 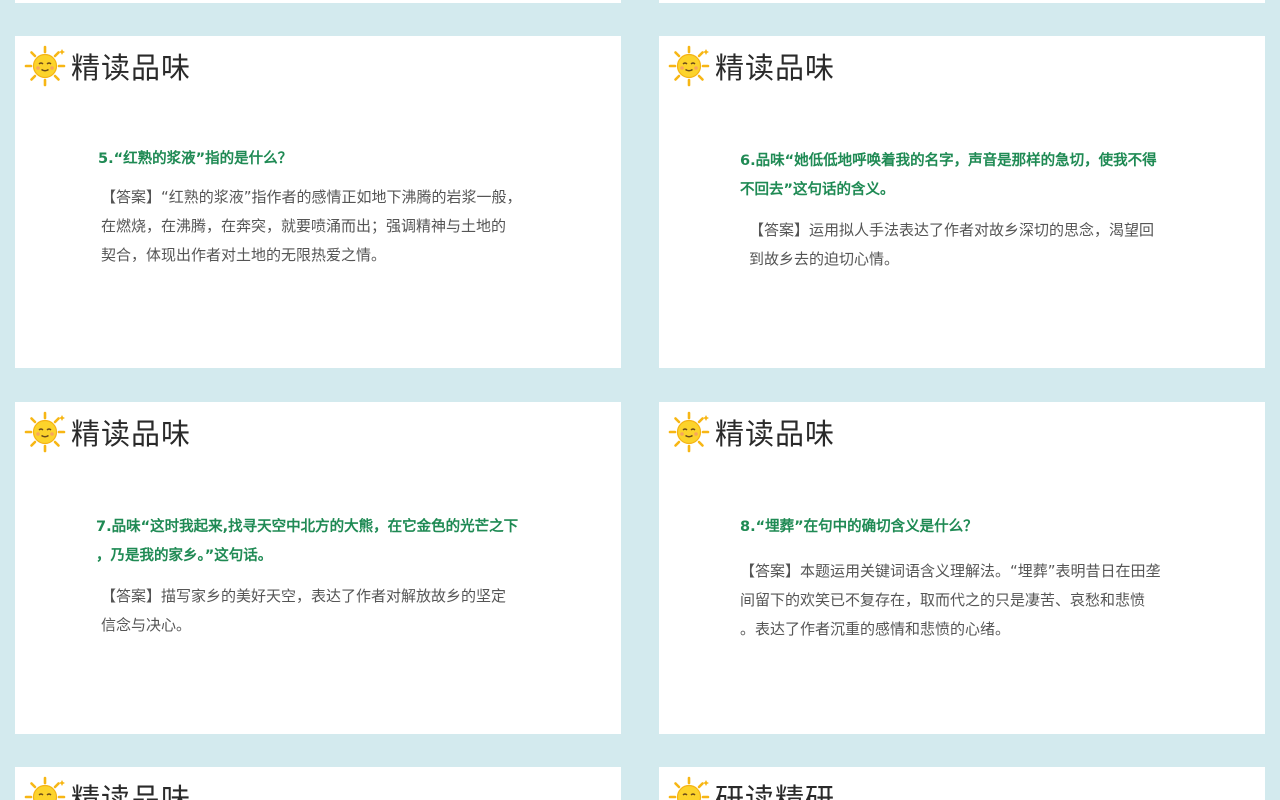 What do you see at coordinates (859, 527) in the screenshot?
I see `question-text: 8.“埋葬”在句中的确切含义是什么？` at bounding box center [859, 527].